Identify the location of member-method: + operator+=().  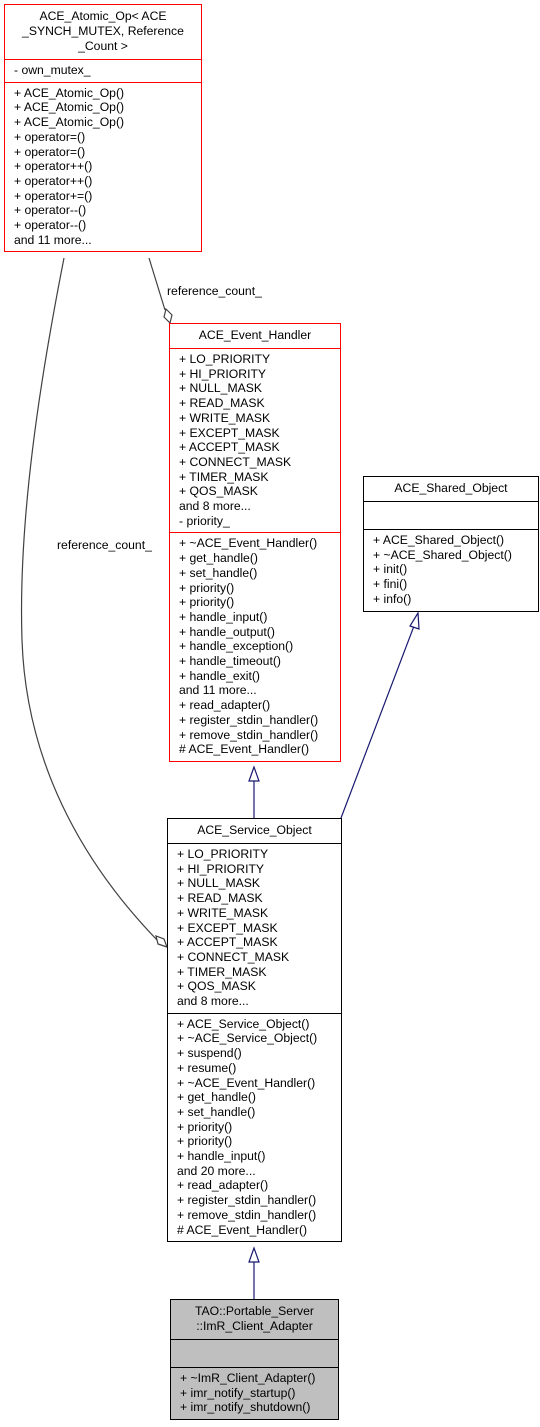
(104, 196).